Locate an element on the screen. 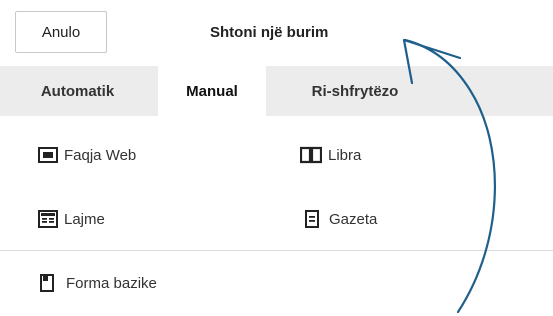 The image size is (553, 316). webpage-icon is located at coordinates (51, 155).